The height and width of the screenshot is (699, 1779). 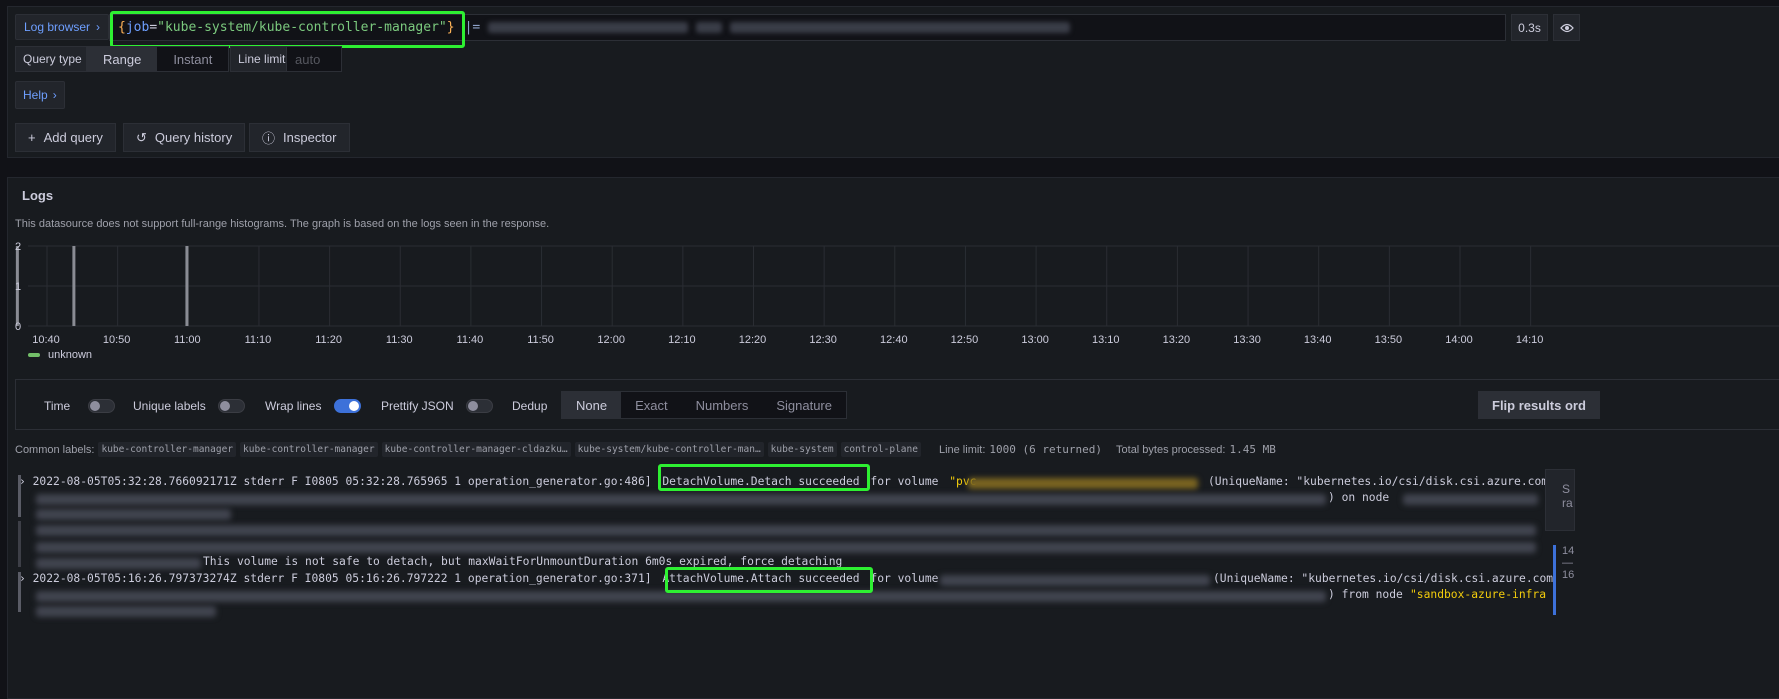 What do you see at coordinates (73, 137) in the screenshot?
I see `add-query-label: Add query` at bounding box center [73, 137].